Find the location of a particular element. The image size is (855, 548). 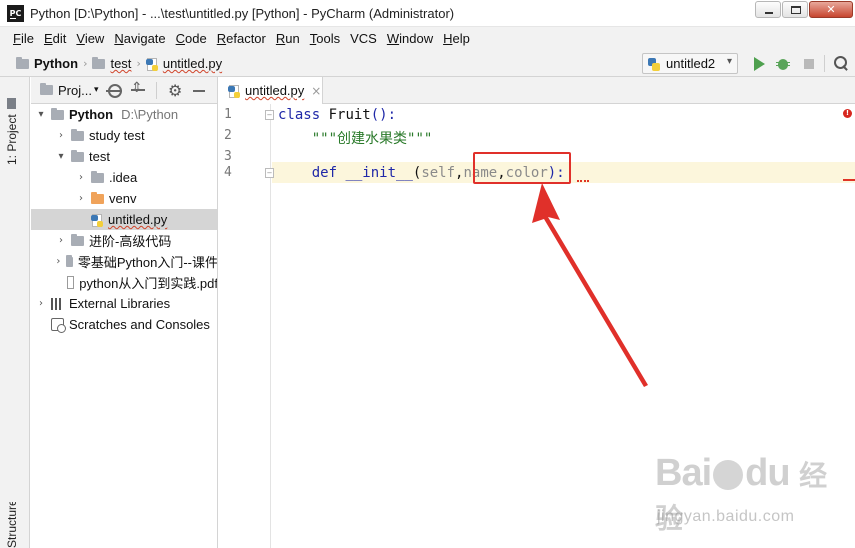

menu-item-vcs: VCS is located at coordinates (363, 38).